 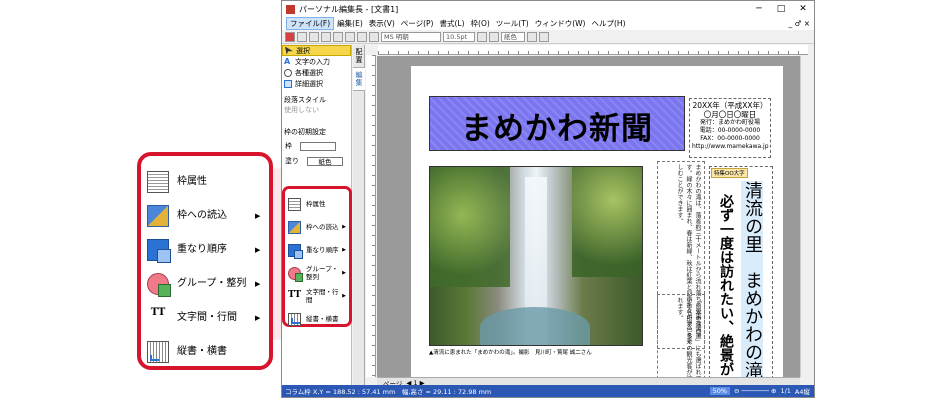 I want to click on size-select: 10.5pt, so click(x=459, y=36).